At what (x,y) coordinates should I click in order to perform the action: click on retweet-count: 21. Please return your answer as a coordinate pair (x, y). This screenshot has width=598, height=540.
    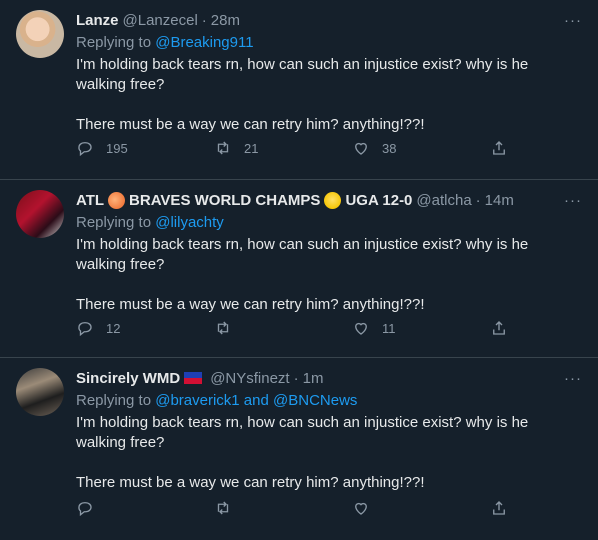
    Looking at the image, I should click on (251, 148).